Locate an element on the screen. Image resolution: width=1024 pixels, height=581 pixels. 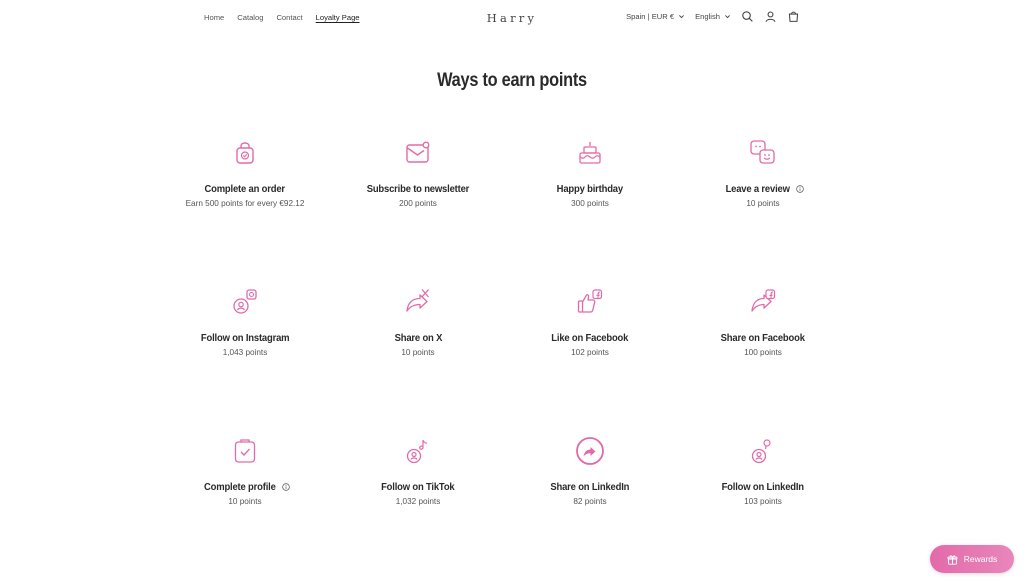
earn-rule-card: Share on Facebook 100 points is located at coordinates (763, 322).